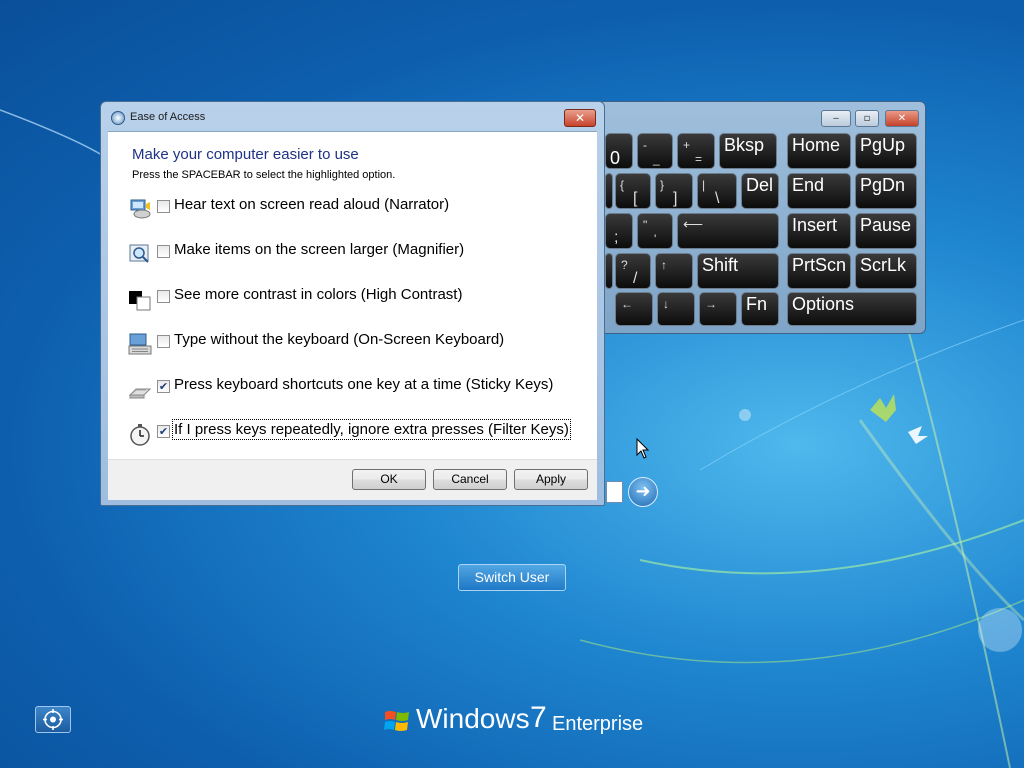  What do you see at coordinates (163, 296) in the screenshot?
I see `high-contrast-checkbox` at bounding box center [163, 296].